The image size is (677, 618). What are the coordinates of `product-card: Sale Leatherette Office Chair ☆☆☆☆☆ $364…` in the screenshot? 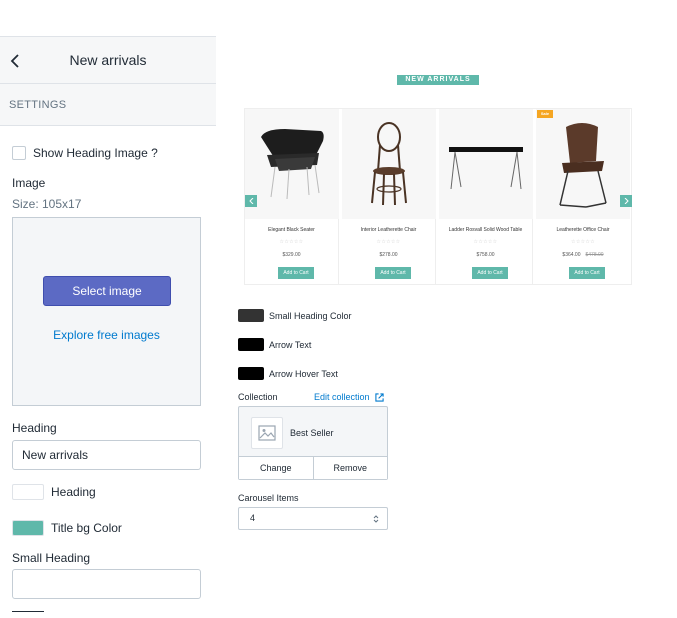 It's located at (583, 196).